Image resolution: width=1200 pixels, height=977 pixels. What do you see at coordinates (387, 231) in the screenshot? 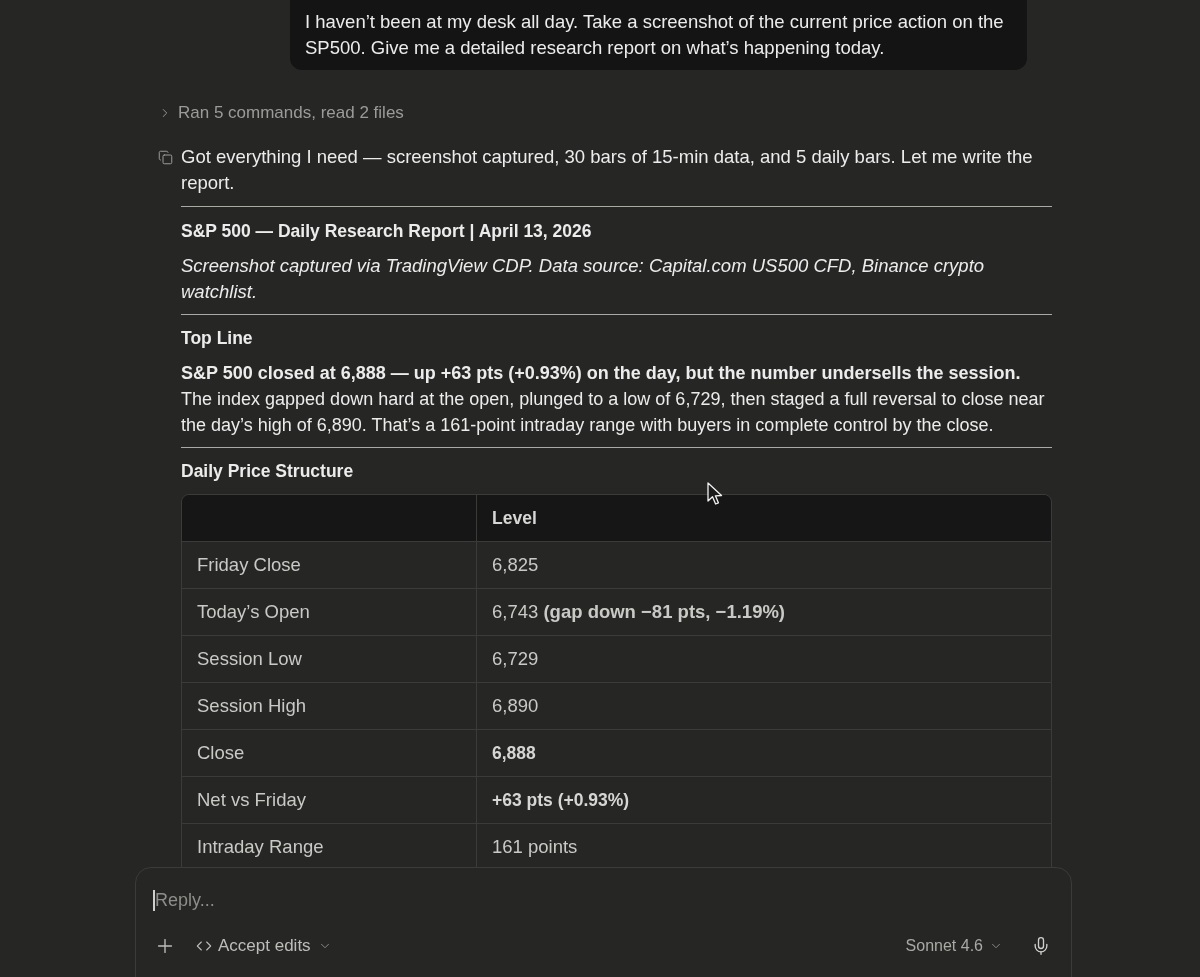
I see `report-title: S&P 500 — Daily Research Report | April 13, 2026` at bounding box center [387, 231].